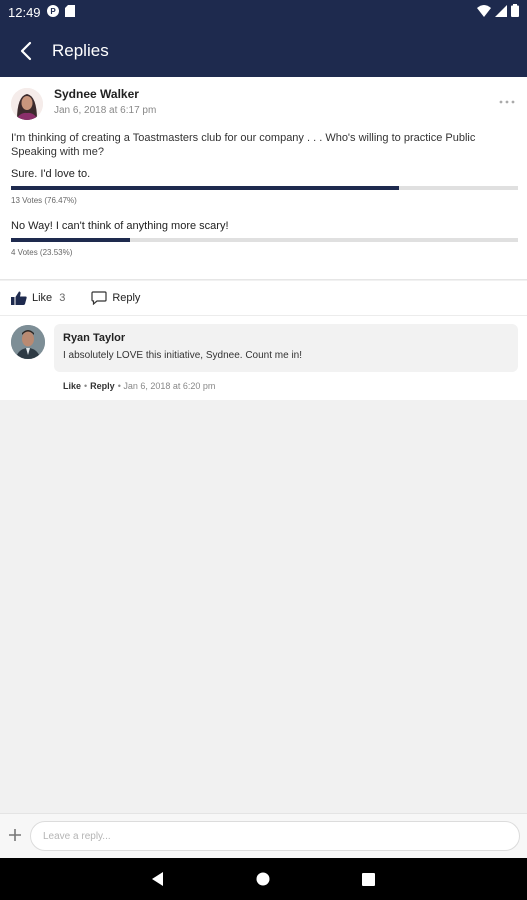  I want to click on poll-option-label: Sure. I'd love to., so click(51, 174).